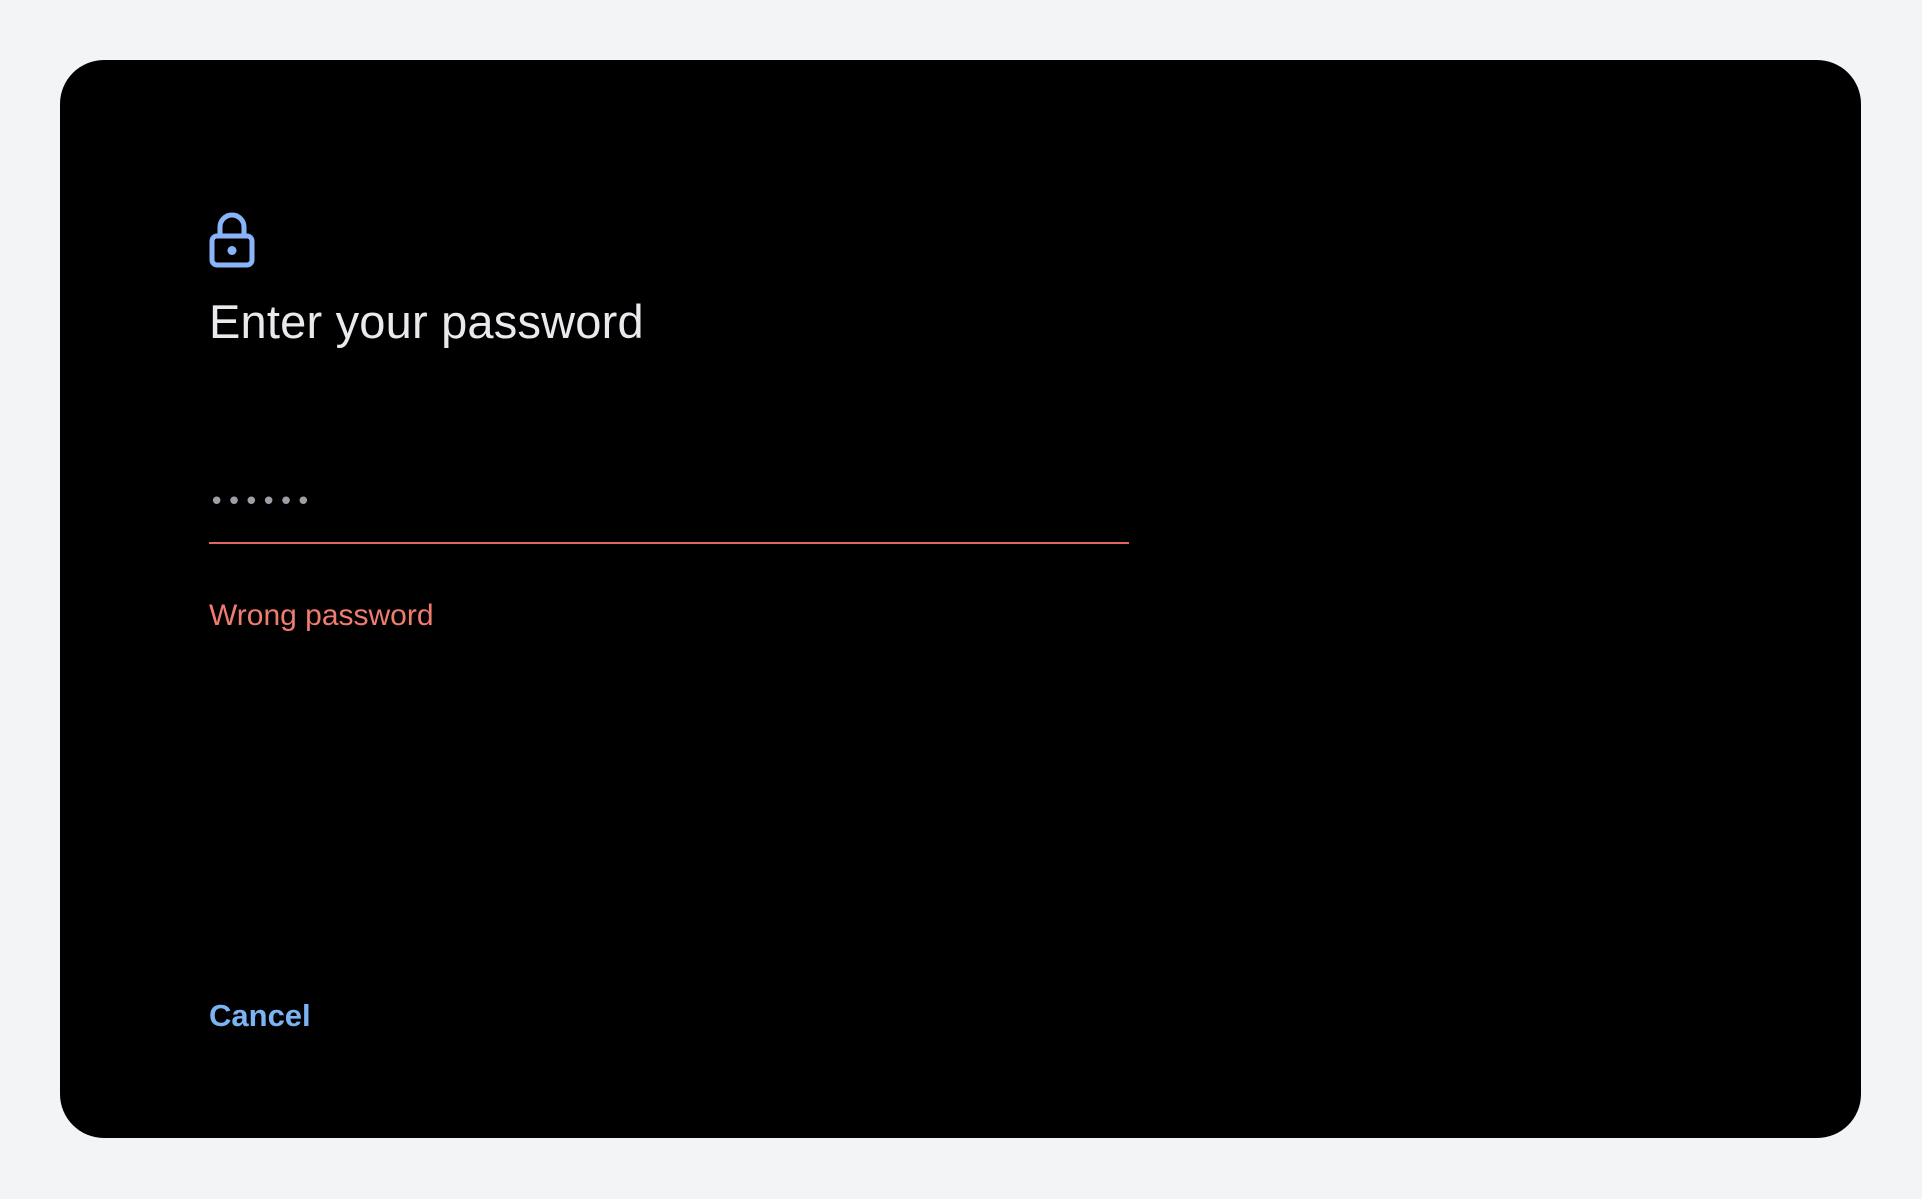 The height and width of the screenshot is (1199, 1922). What do you see at coordinates (669, 502) in the screenshot?
I see `password-input` at bounding box center [669, 502].